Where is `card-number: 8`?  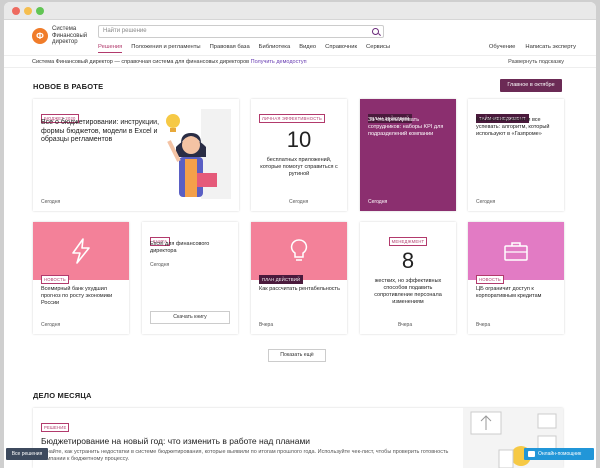 card-number: 8 is located at coordinates (408, 260).